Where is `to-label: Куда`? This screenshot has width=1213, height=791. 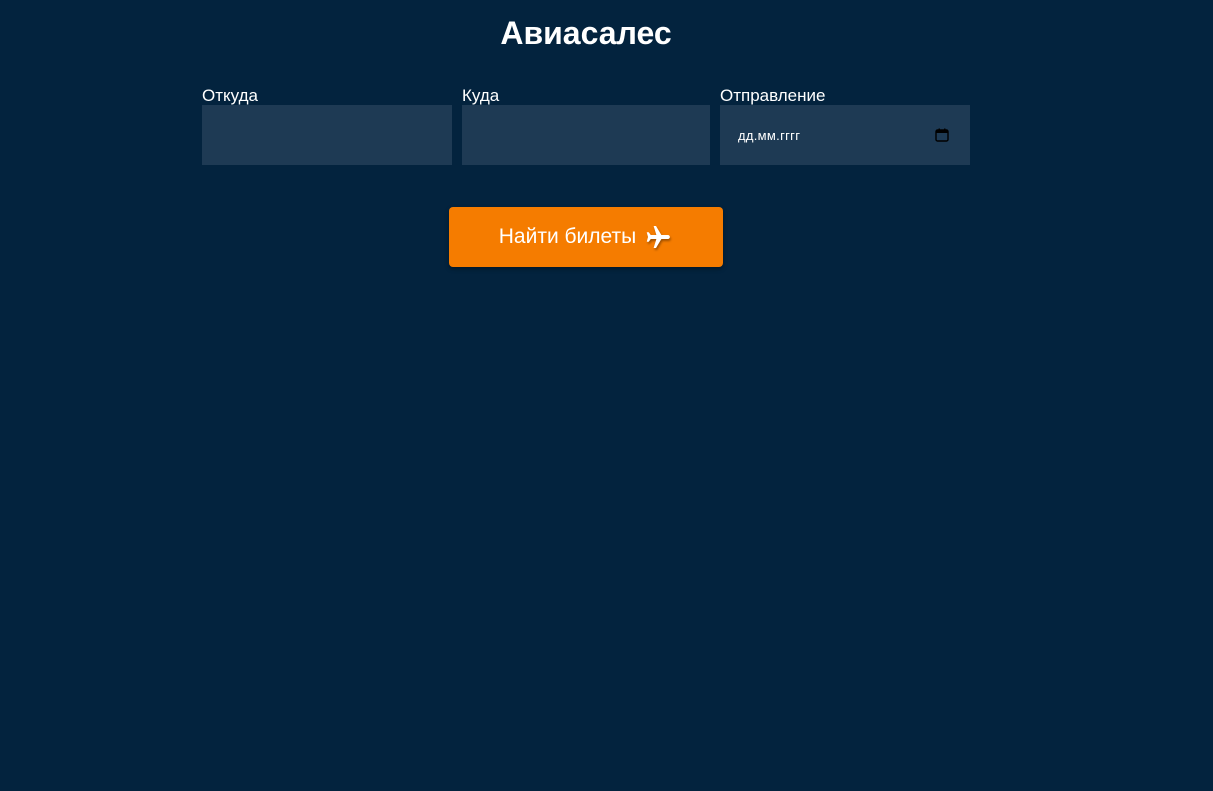 to-label: Куда is located at coordinates (481, 95).